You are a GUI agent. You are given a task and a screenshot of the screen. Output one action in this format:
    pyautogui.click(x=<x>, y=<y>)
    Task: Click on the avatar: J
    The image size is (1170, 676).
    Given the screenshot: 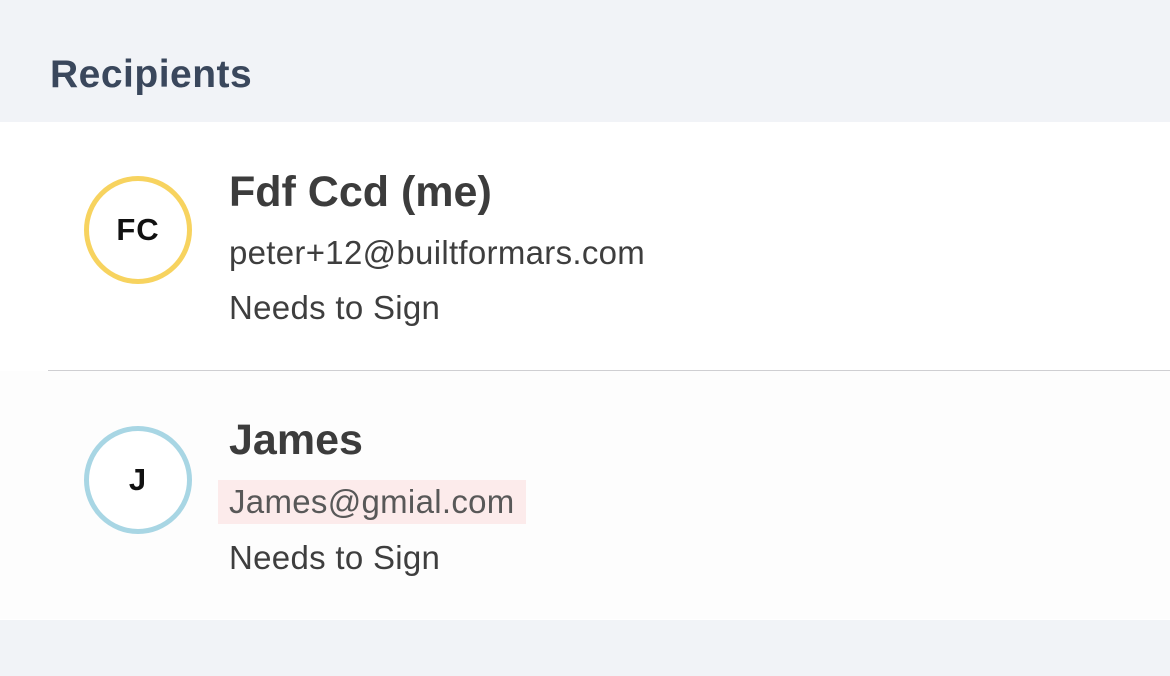 What is the action you would take?
    pyautogui.click(x=138, y=480)
    